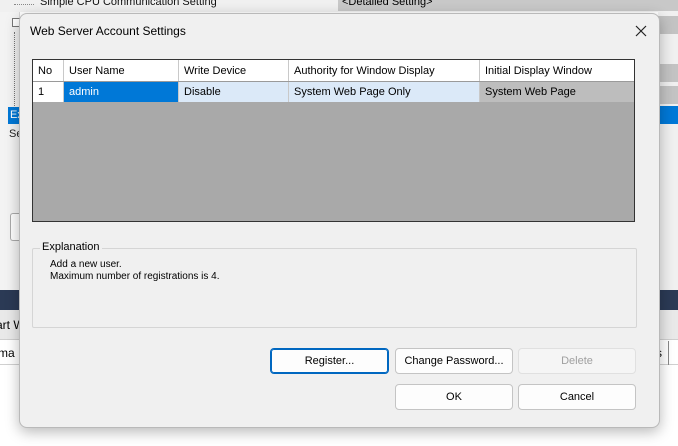 The image size is (678, 446). Describe the element at coordinates (577, 361) in the screenshot. I see `delete-button: Delete` at that location.